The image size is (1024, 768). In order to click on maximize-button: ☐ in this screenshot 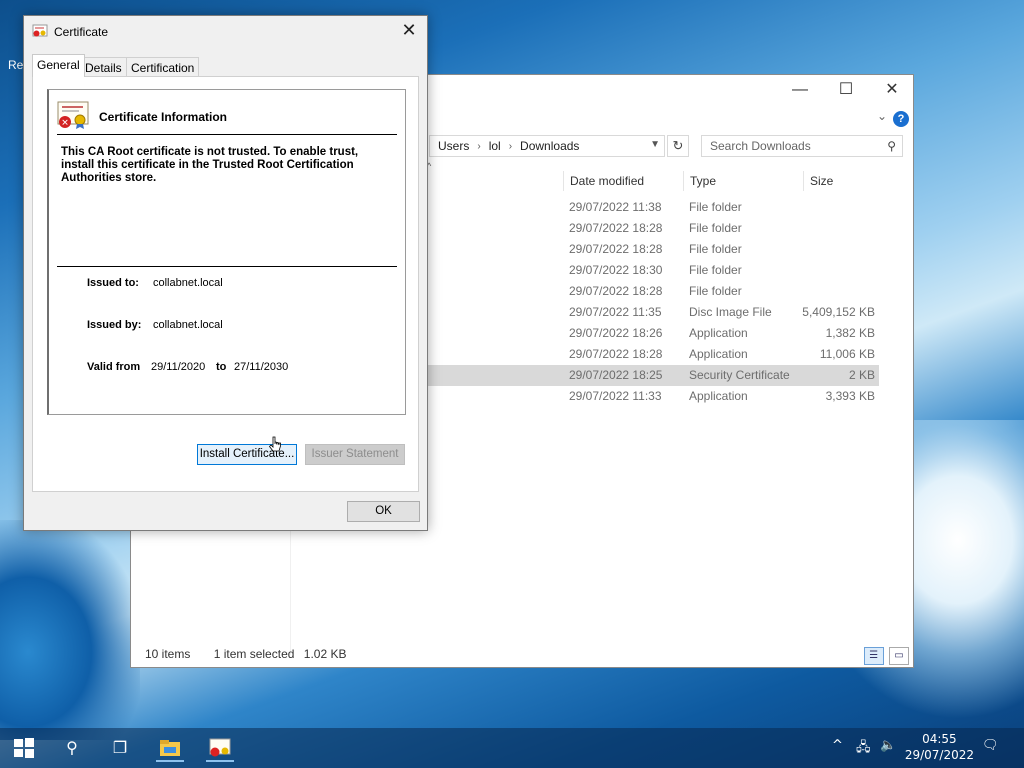, I will do `click(846, 90)`.